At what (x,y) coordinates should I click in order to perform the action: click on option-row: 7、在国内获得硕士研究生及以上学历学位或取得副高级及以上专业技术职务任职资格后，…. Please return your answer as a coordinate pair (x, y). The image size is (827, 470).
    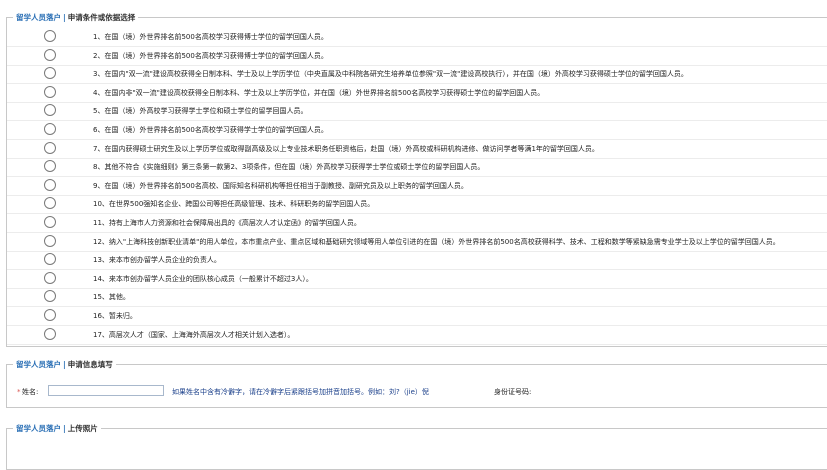
    Looking at the image, I should click on (417, 149).